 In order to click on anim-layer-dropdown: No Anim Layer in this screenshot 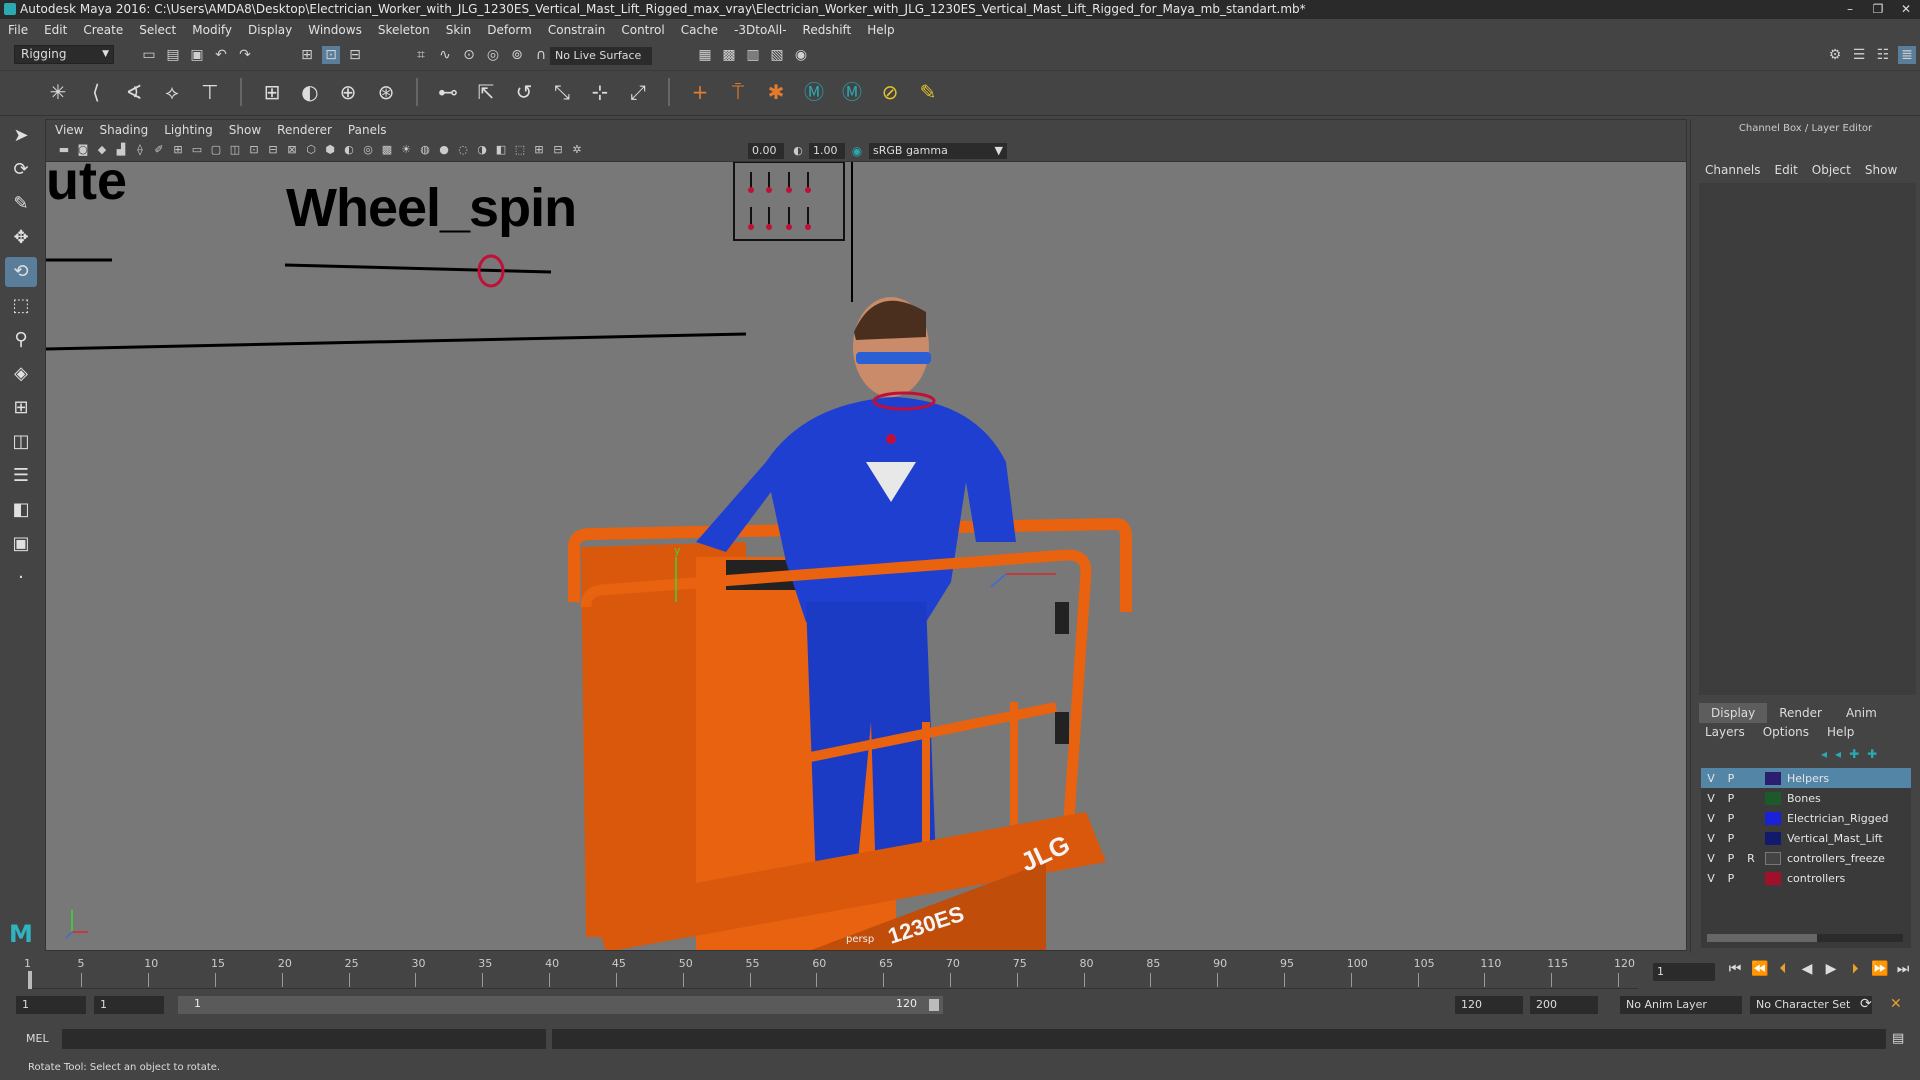, I will do `click(1681, 1005)`.